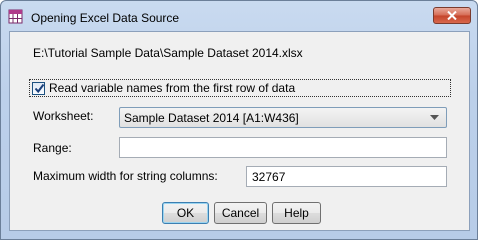  I want to click on worksheet-dropdown: Sample Dataset 2014 [A1:W436], so click(283, 117).